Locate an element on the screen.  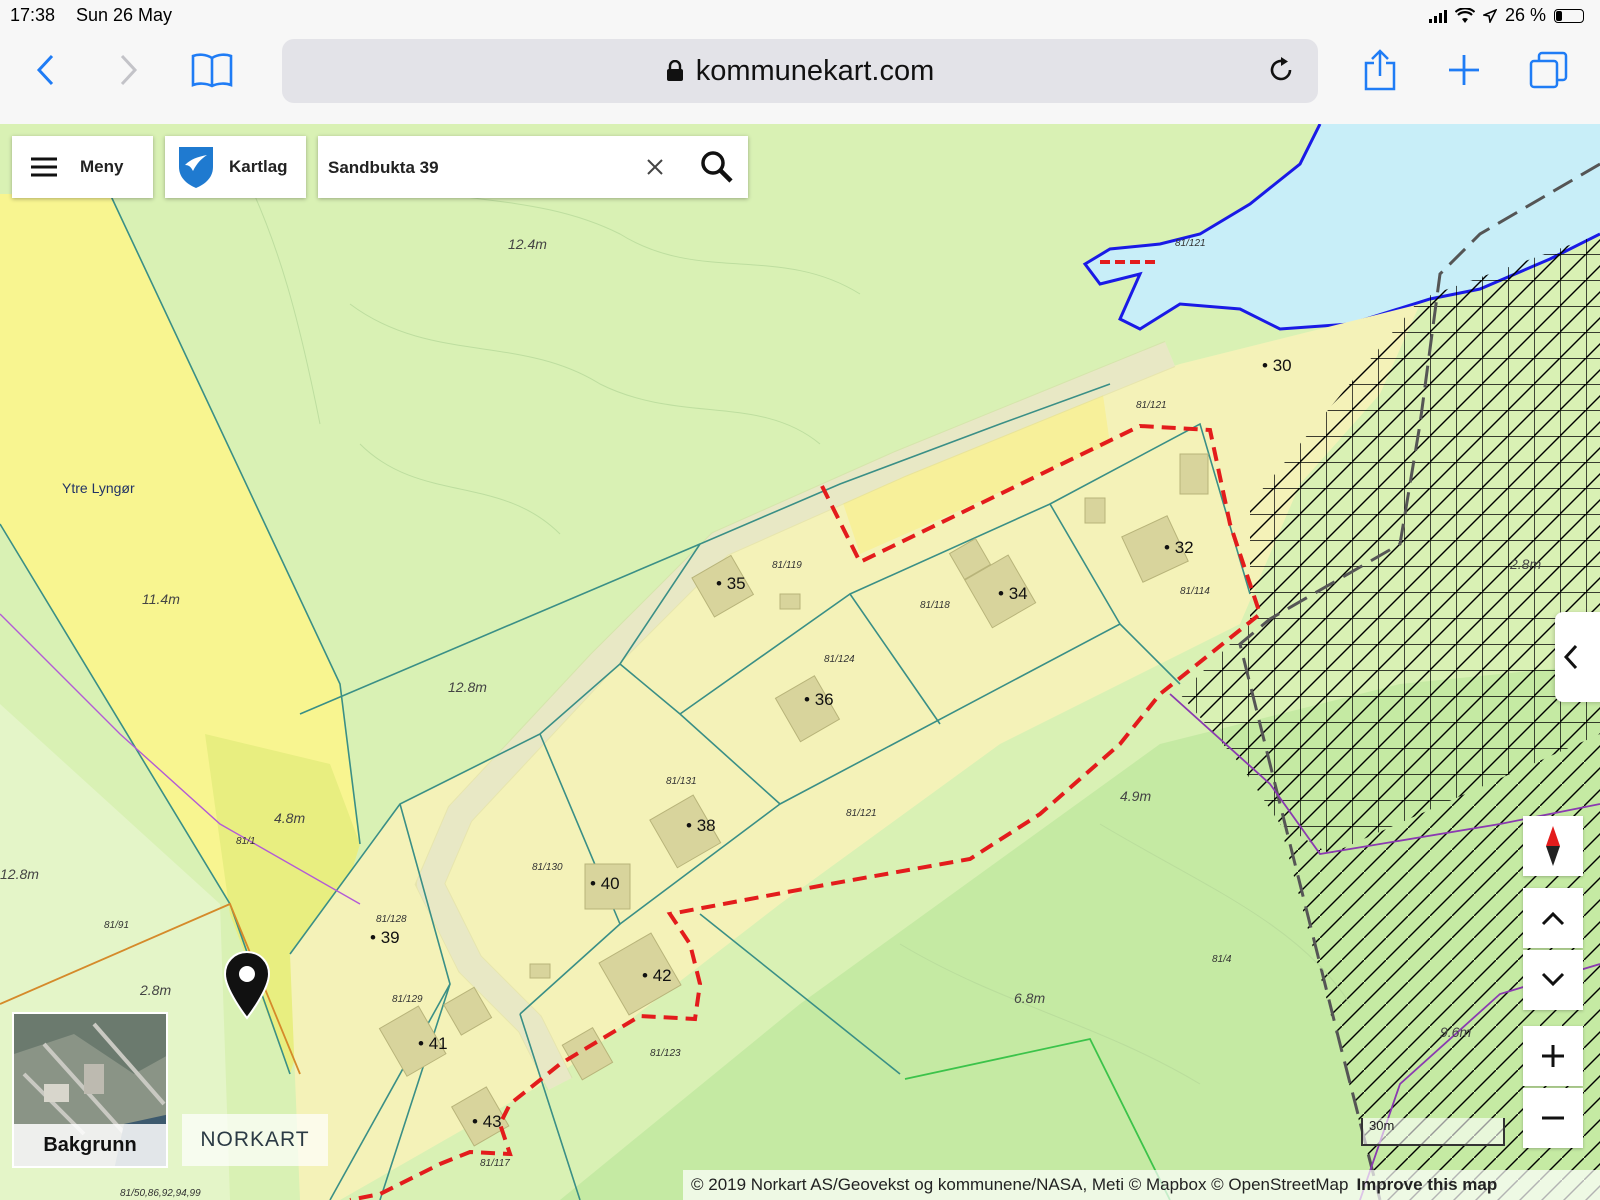
elevation-label: 4.9m is located at coordinates (1136, 796).